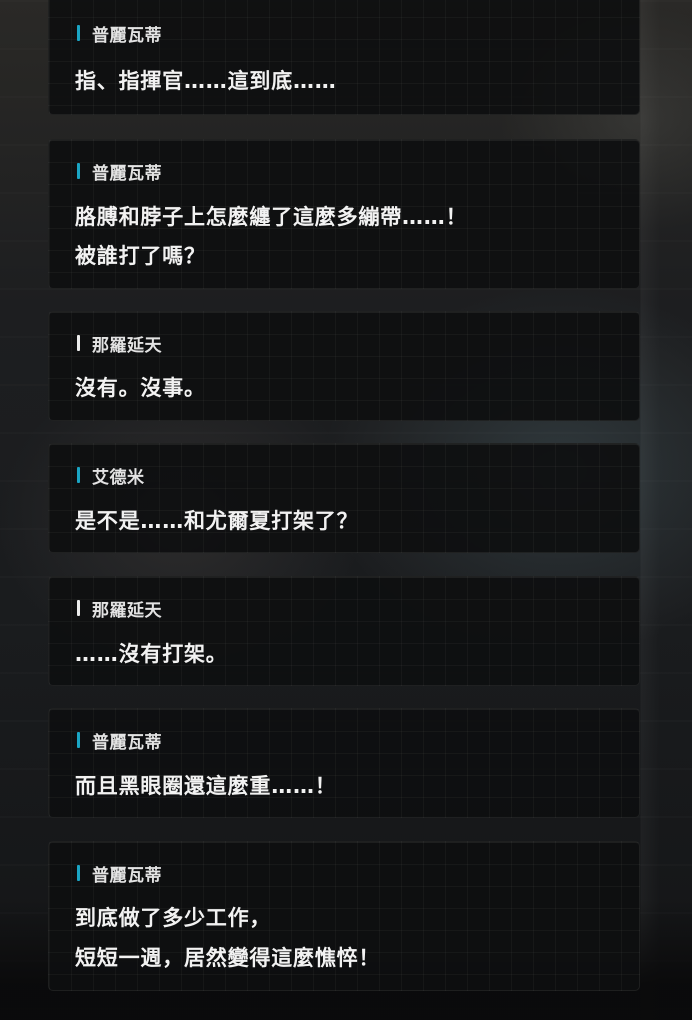 Image resolution: width=692 pixels, height=1020 pixels. I want to click on dialogue-entry: 那羅延天 沒有。沒事。, so click(344, 366).